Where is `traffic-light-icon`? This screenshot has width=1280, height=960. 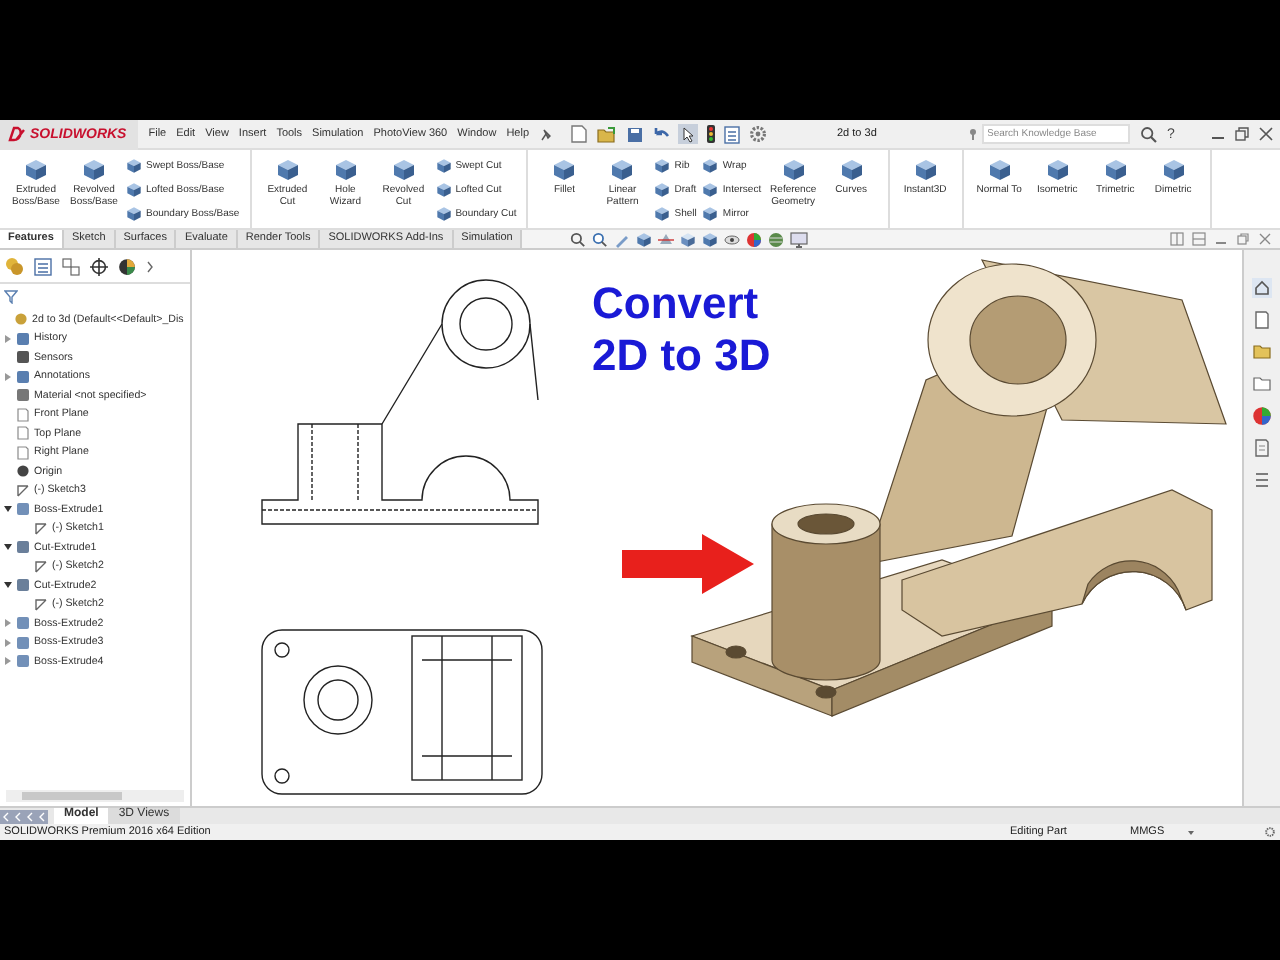 traffic-light-icon is located at coordinates (710, 134).